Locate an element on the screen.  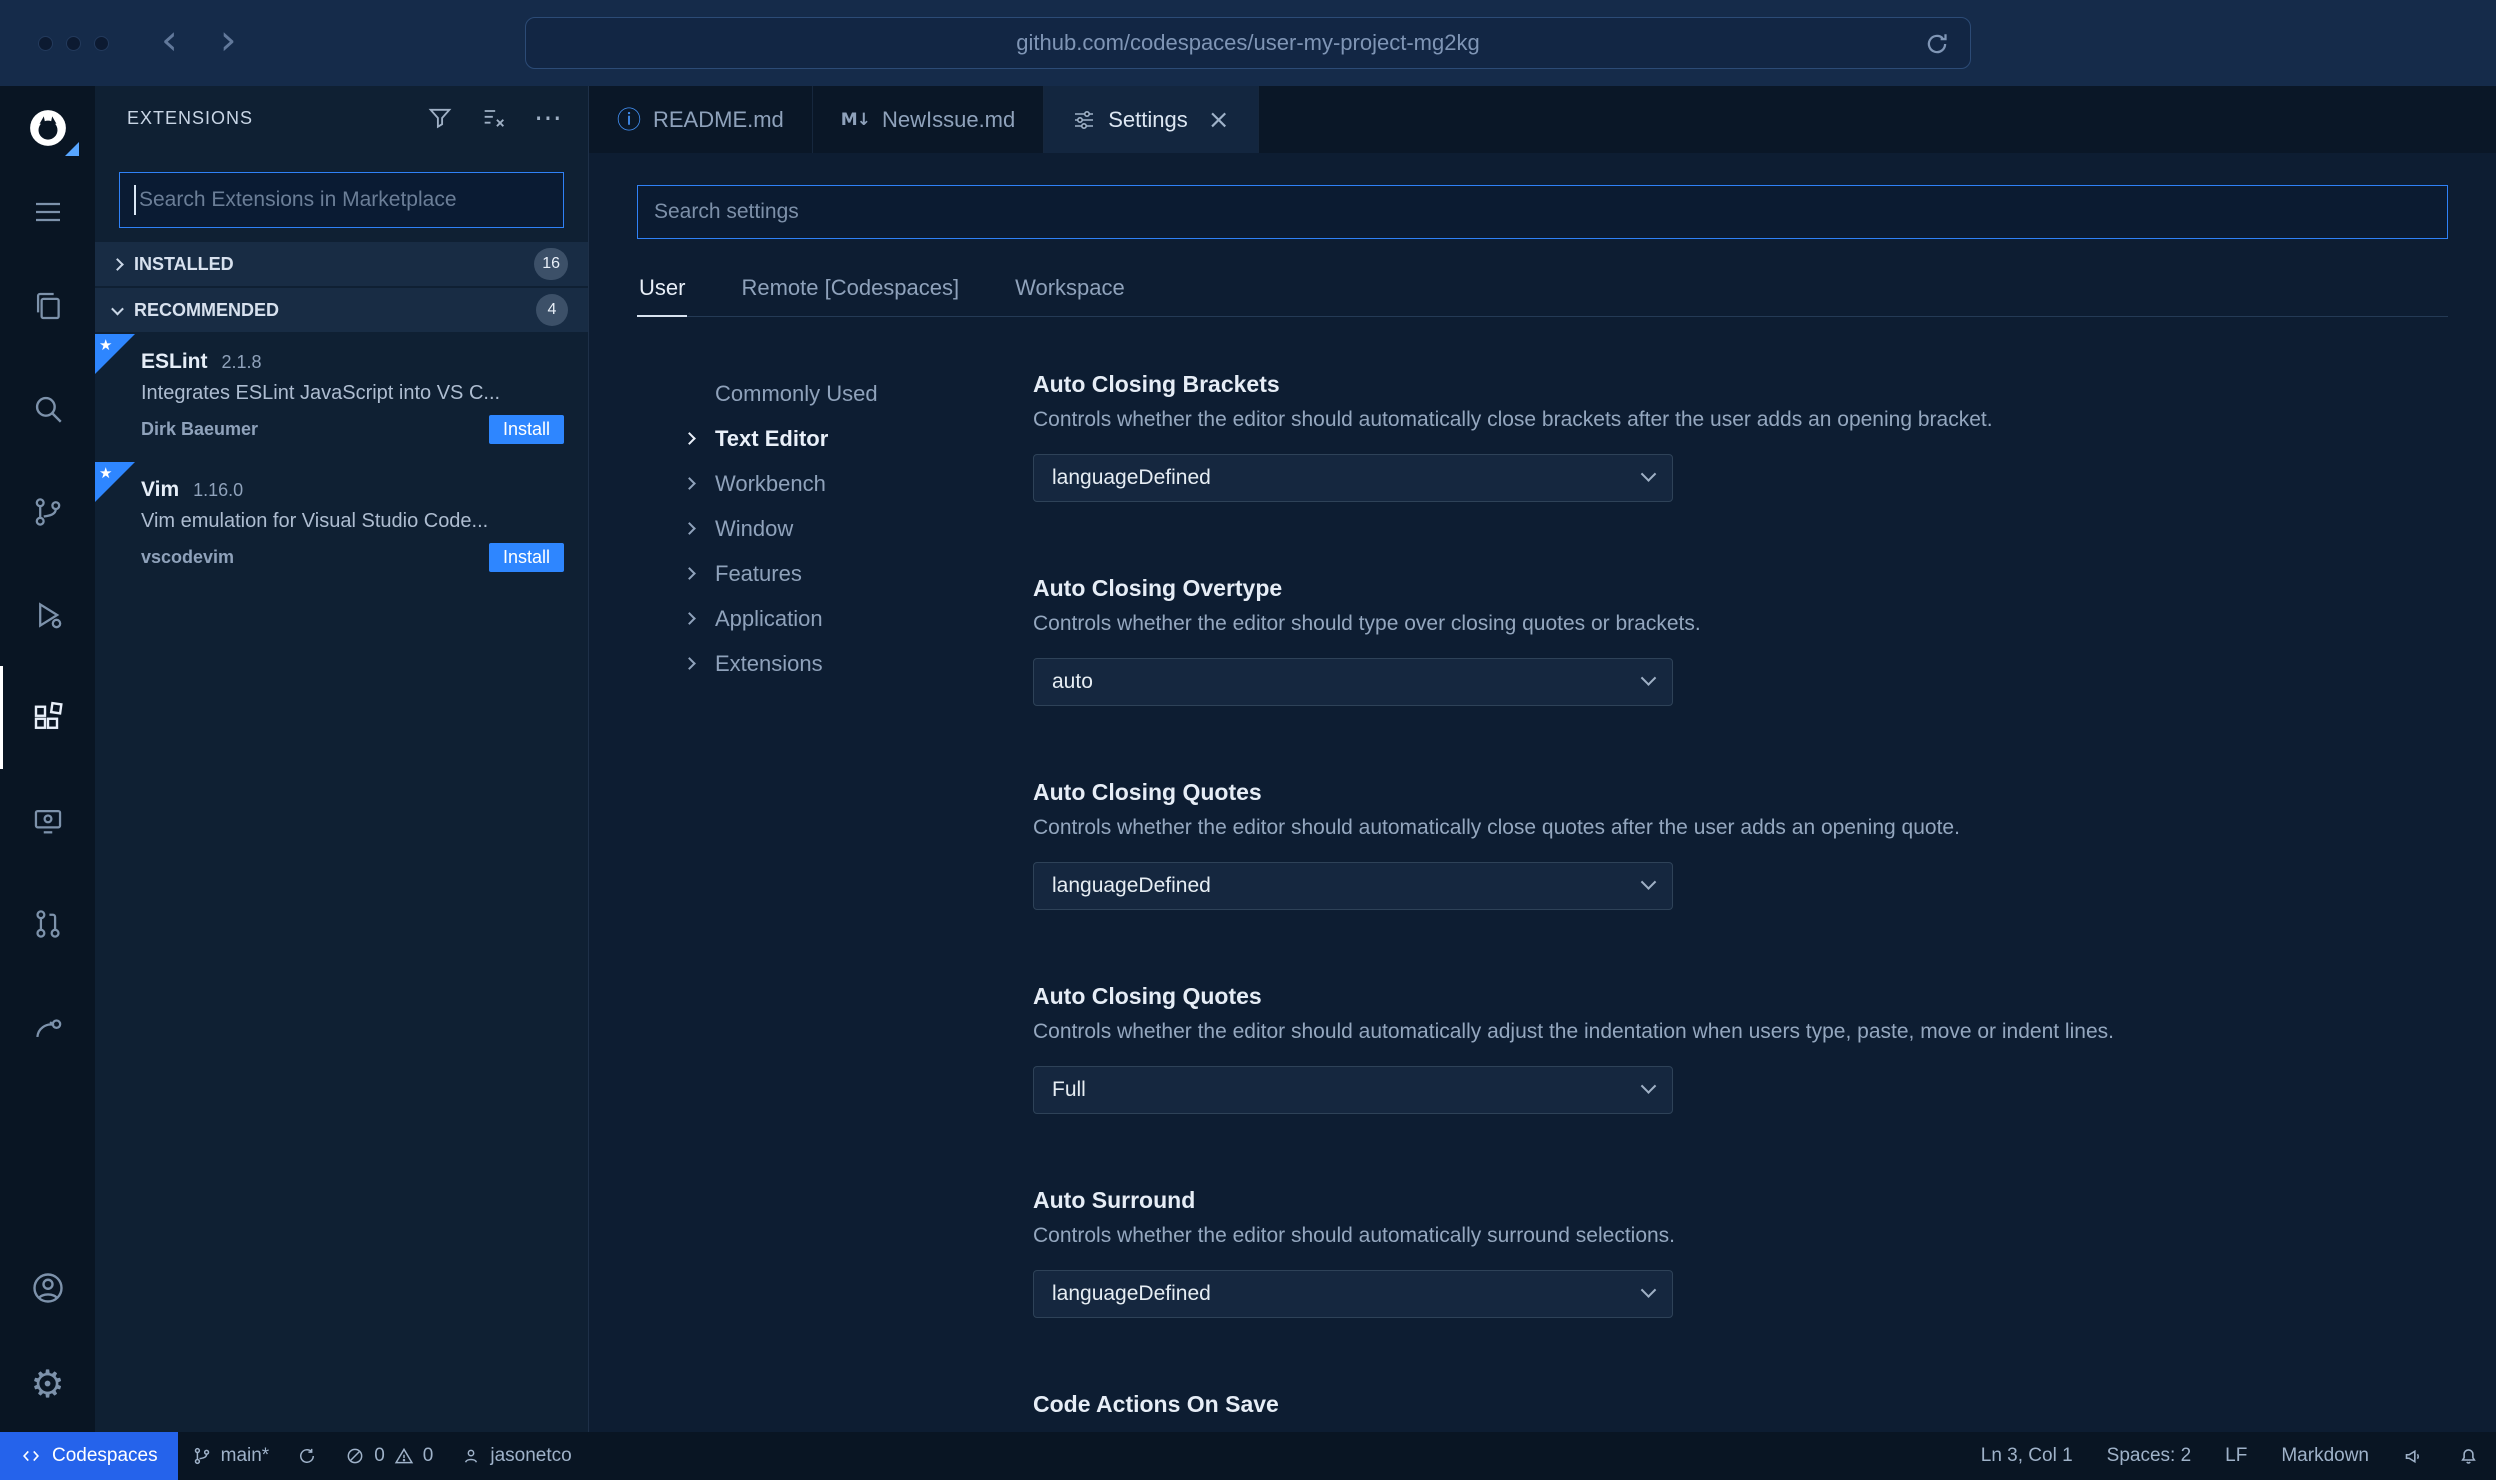
indentation-indicator: Spaces: 2 is located at coordinates (2149, 1456).